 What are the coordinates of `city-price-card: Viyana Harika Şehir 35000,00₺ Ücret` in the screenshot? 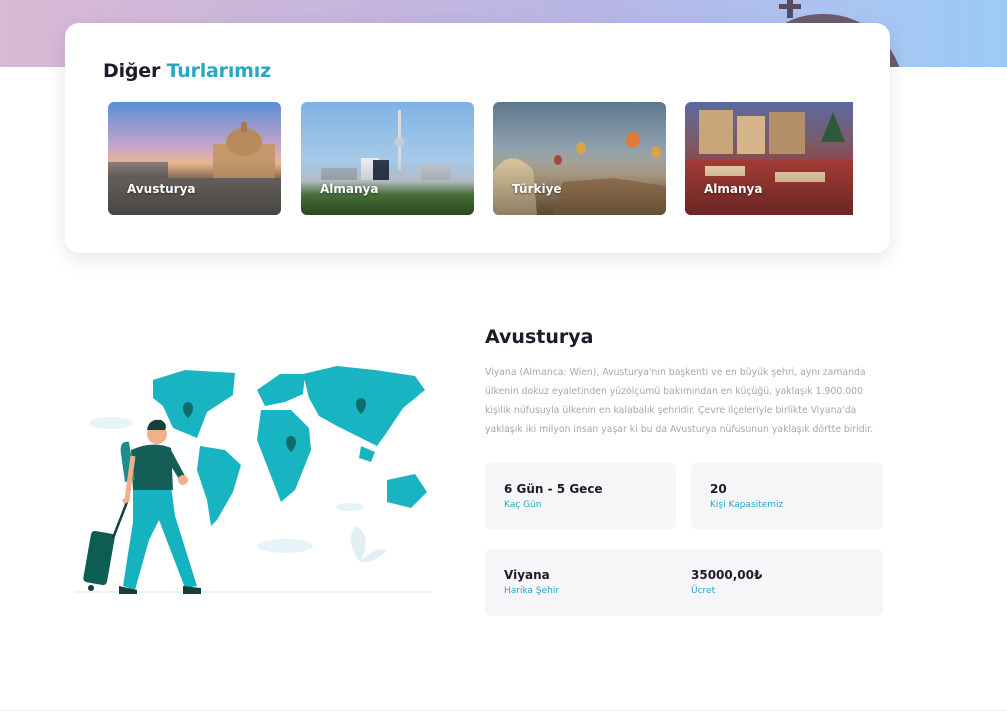 It's located at (684, 582).